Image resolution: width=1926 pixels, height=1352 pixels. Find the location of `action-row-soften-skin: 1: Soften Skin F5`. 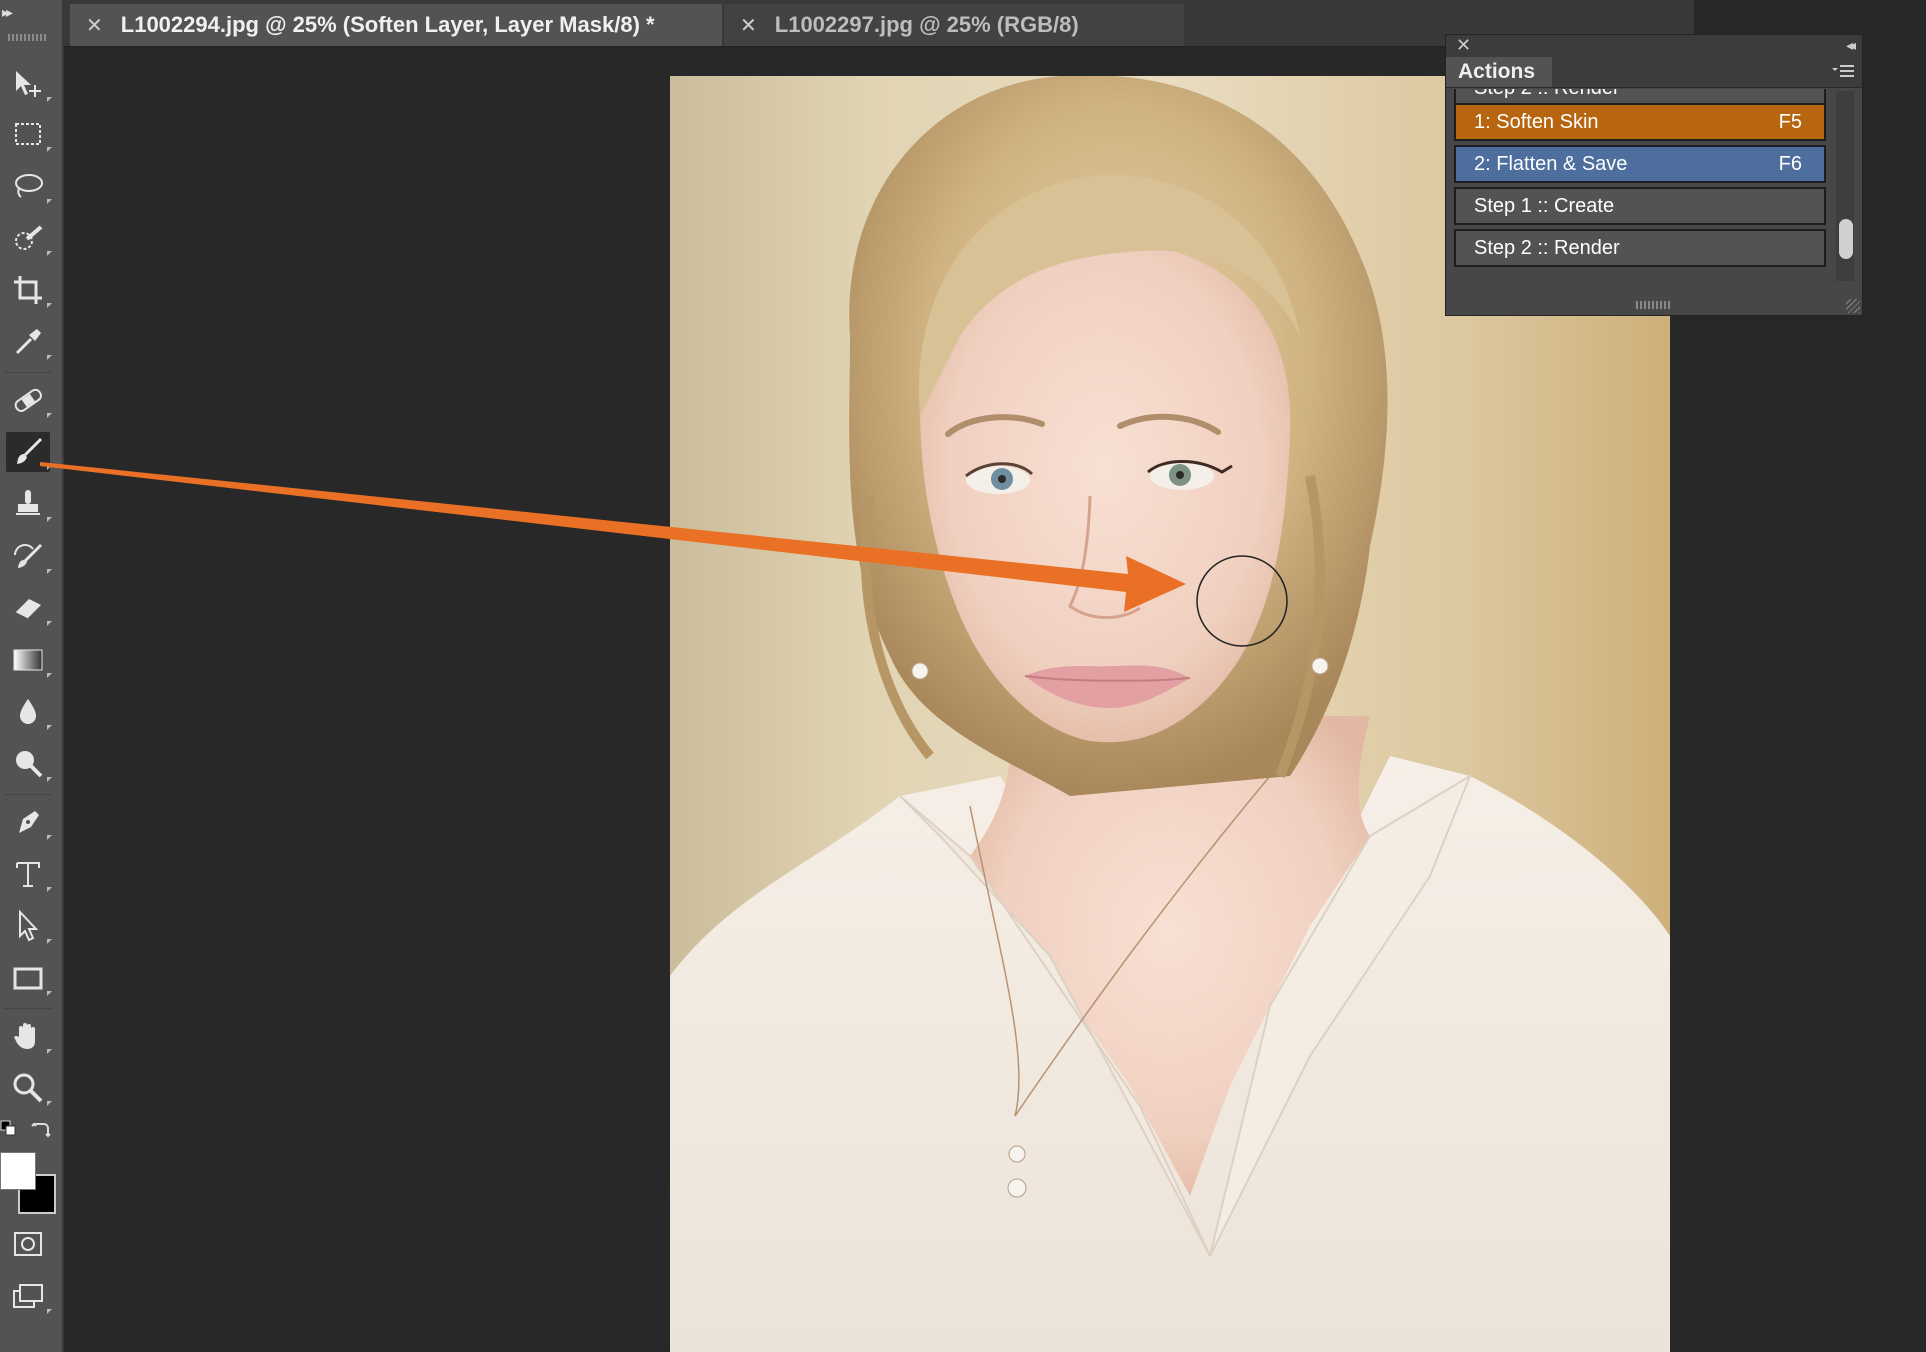

action-row-soften-skin: 1: Soften Skin F5 is located at coordinates (1640, 122).